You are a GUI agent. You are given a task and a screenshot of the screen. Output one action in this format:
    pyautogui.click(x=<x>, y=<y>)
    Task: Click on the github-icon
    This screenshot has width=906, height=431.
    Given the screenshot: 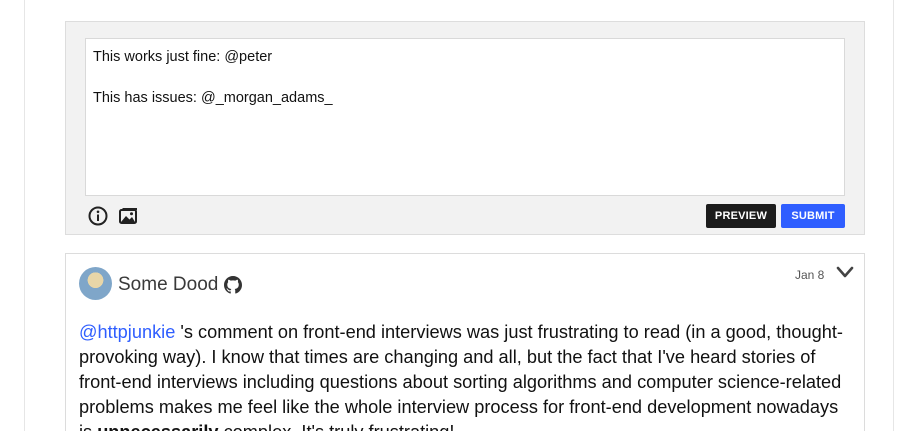 What is the action you would take?
    pyautogui.click(x=233, y=285)
    